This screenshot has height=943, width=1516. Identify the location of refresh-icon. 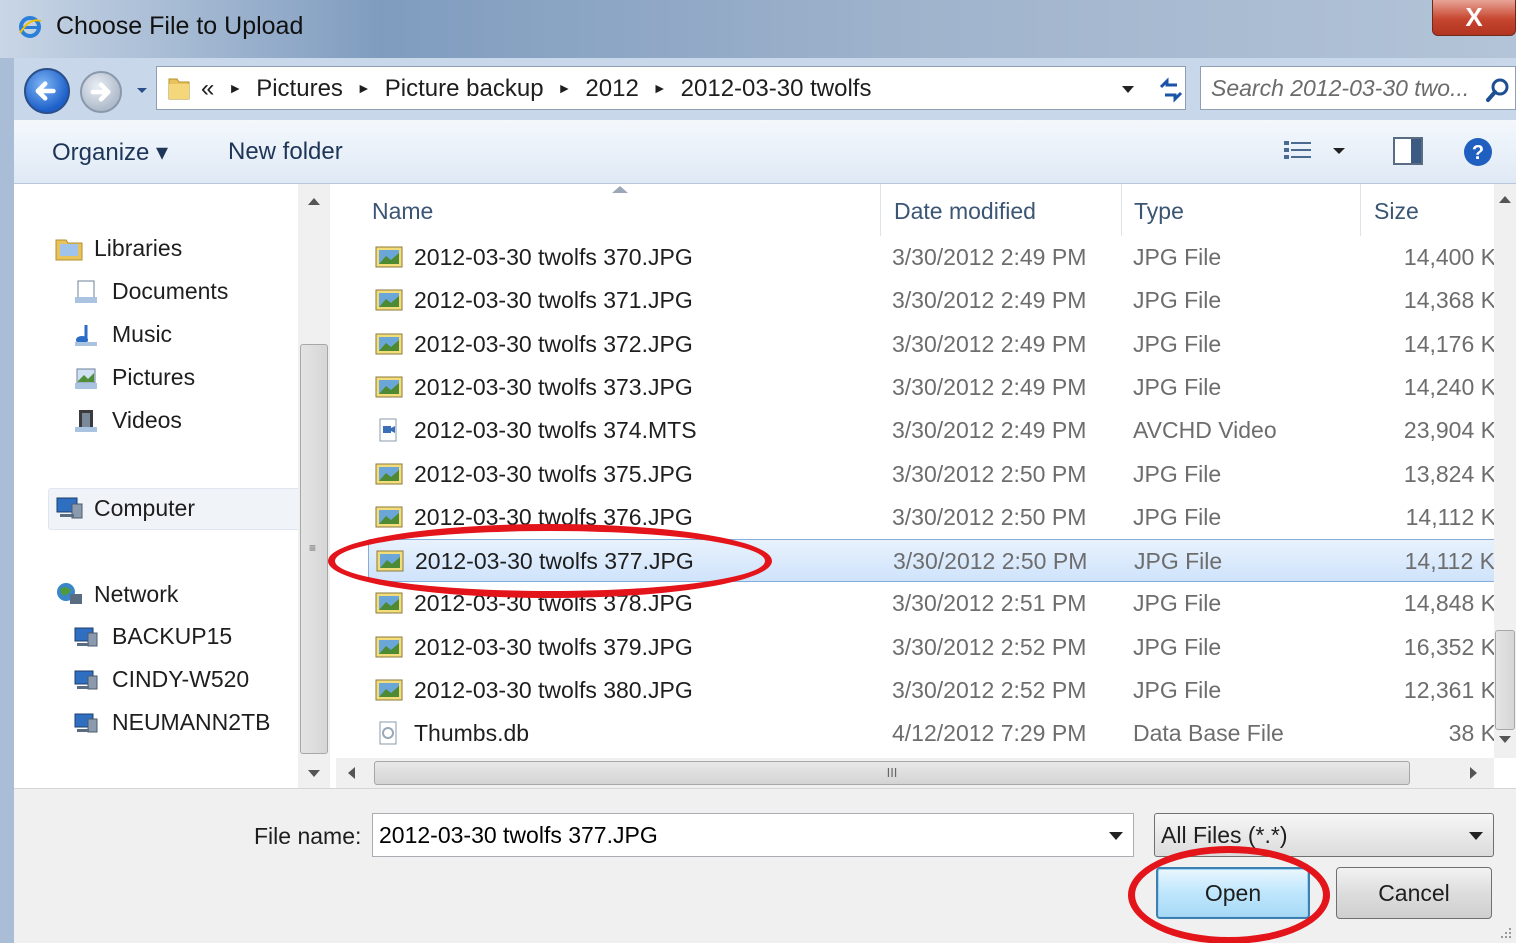
(1171, 90).